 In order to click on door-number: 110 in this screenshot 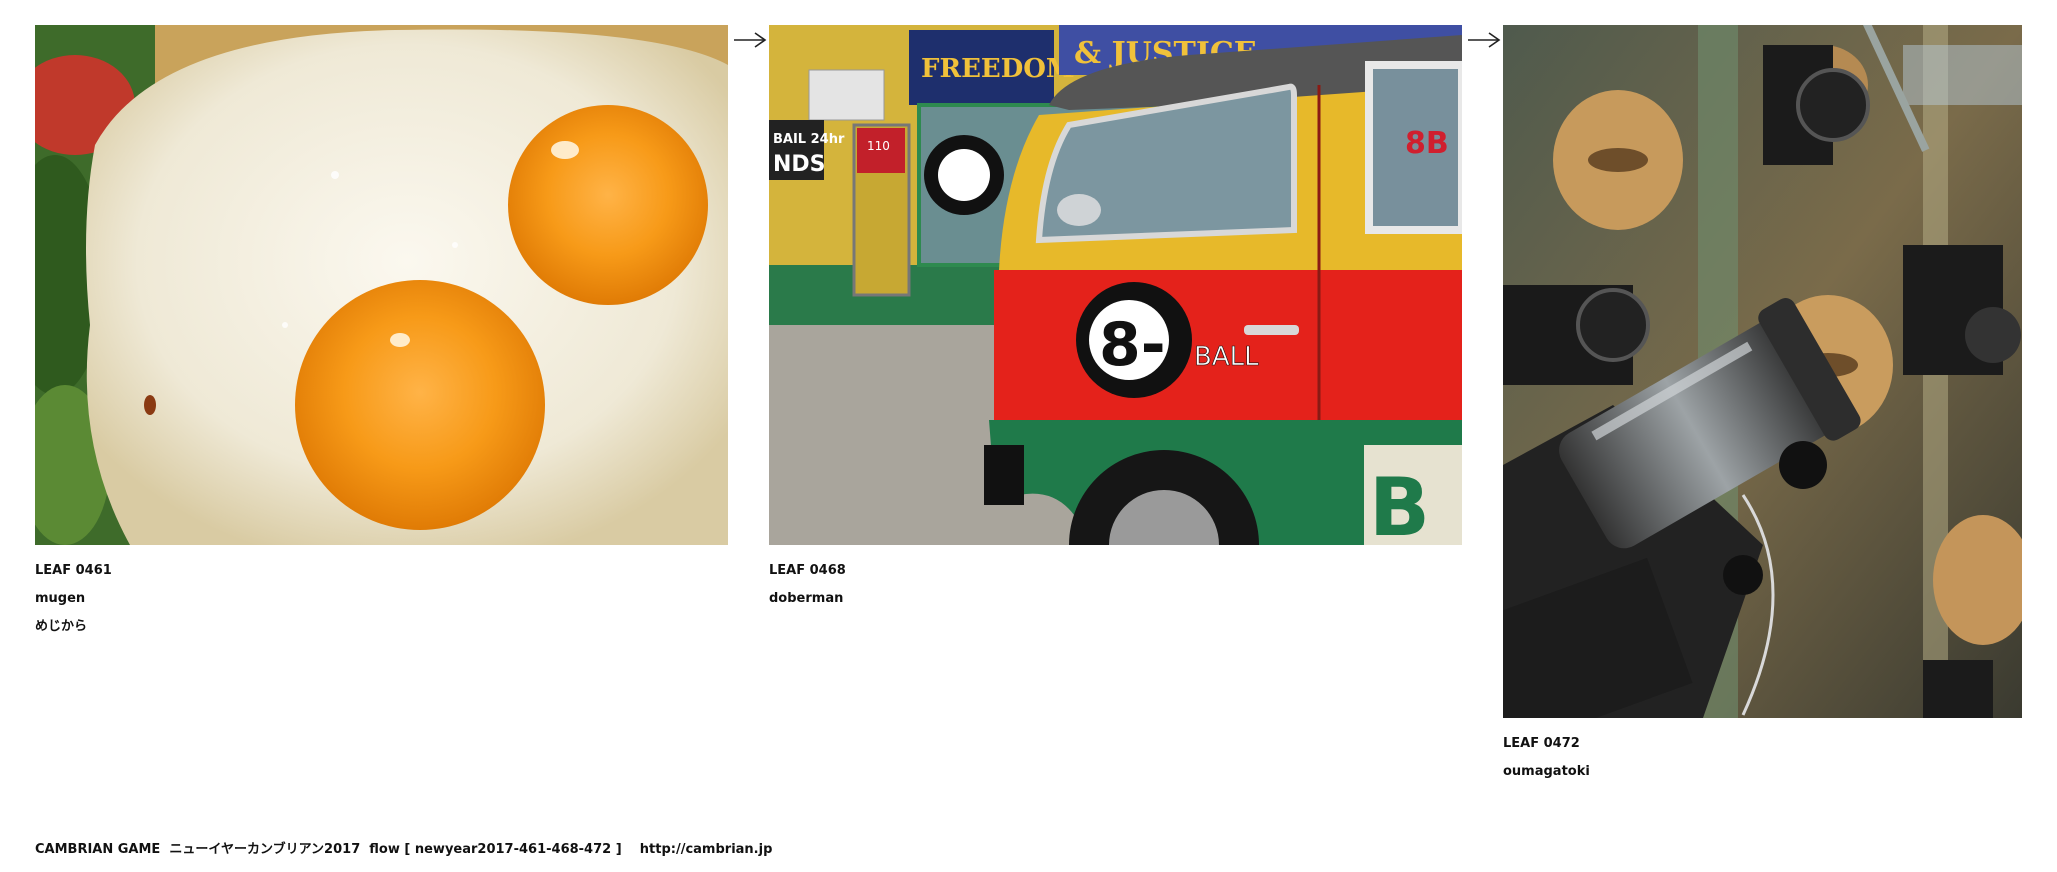, I will do `click(878, 146)`.